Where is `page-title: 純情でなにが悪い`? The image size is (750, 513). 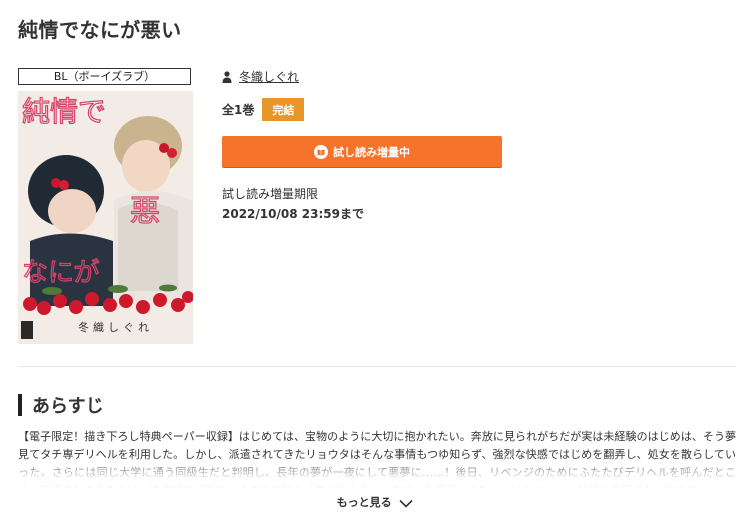 page-title: 純情でなにが悪い is located at coordinates (100, 30).